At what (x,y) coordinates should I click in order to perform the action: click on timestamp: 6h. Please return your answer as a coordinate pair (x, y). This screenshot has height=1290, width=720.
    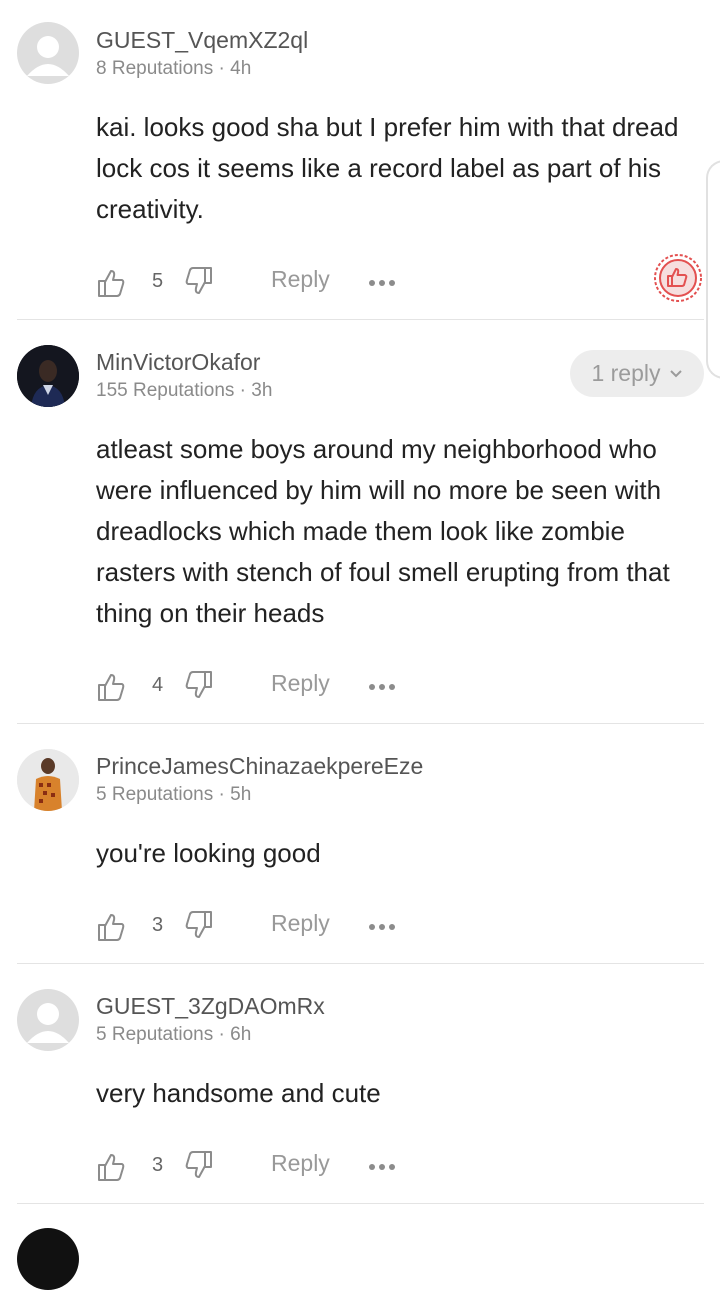
    Looking at the image, I should click on (241, 1034).